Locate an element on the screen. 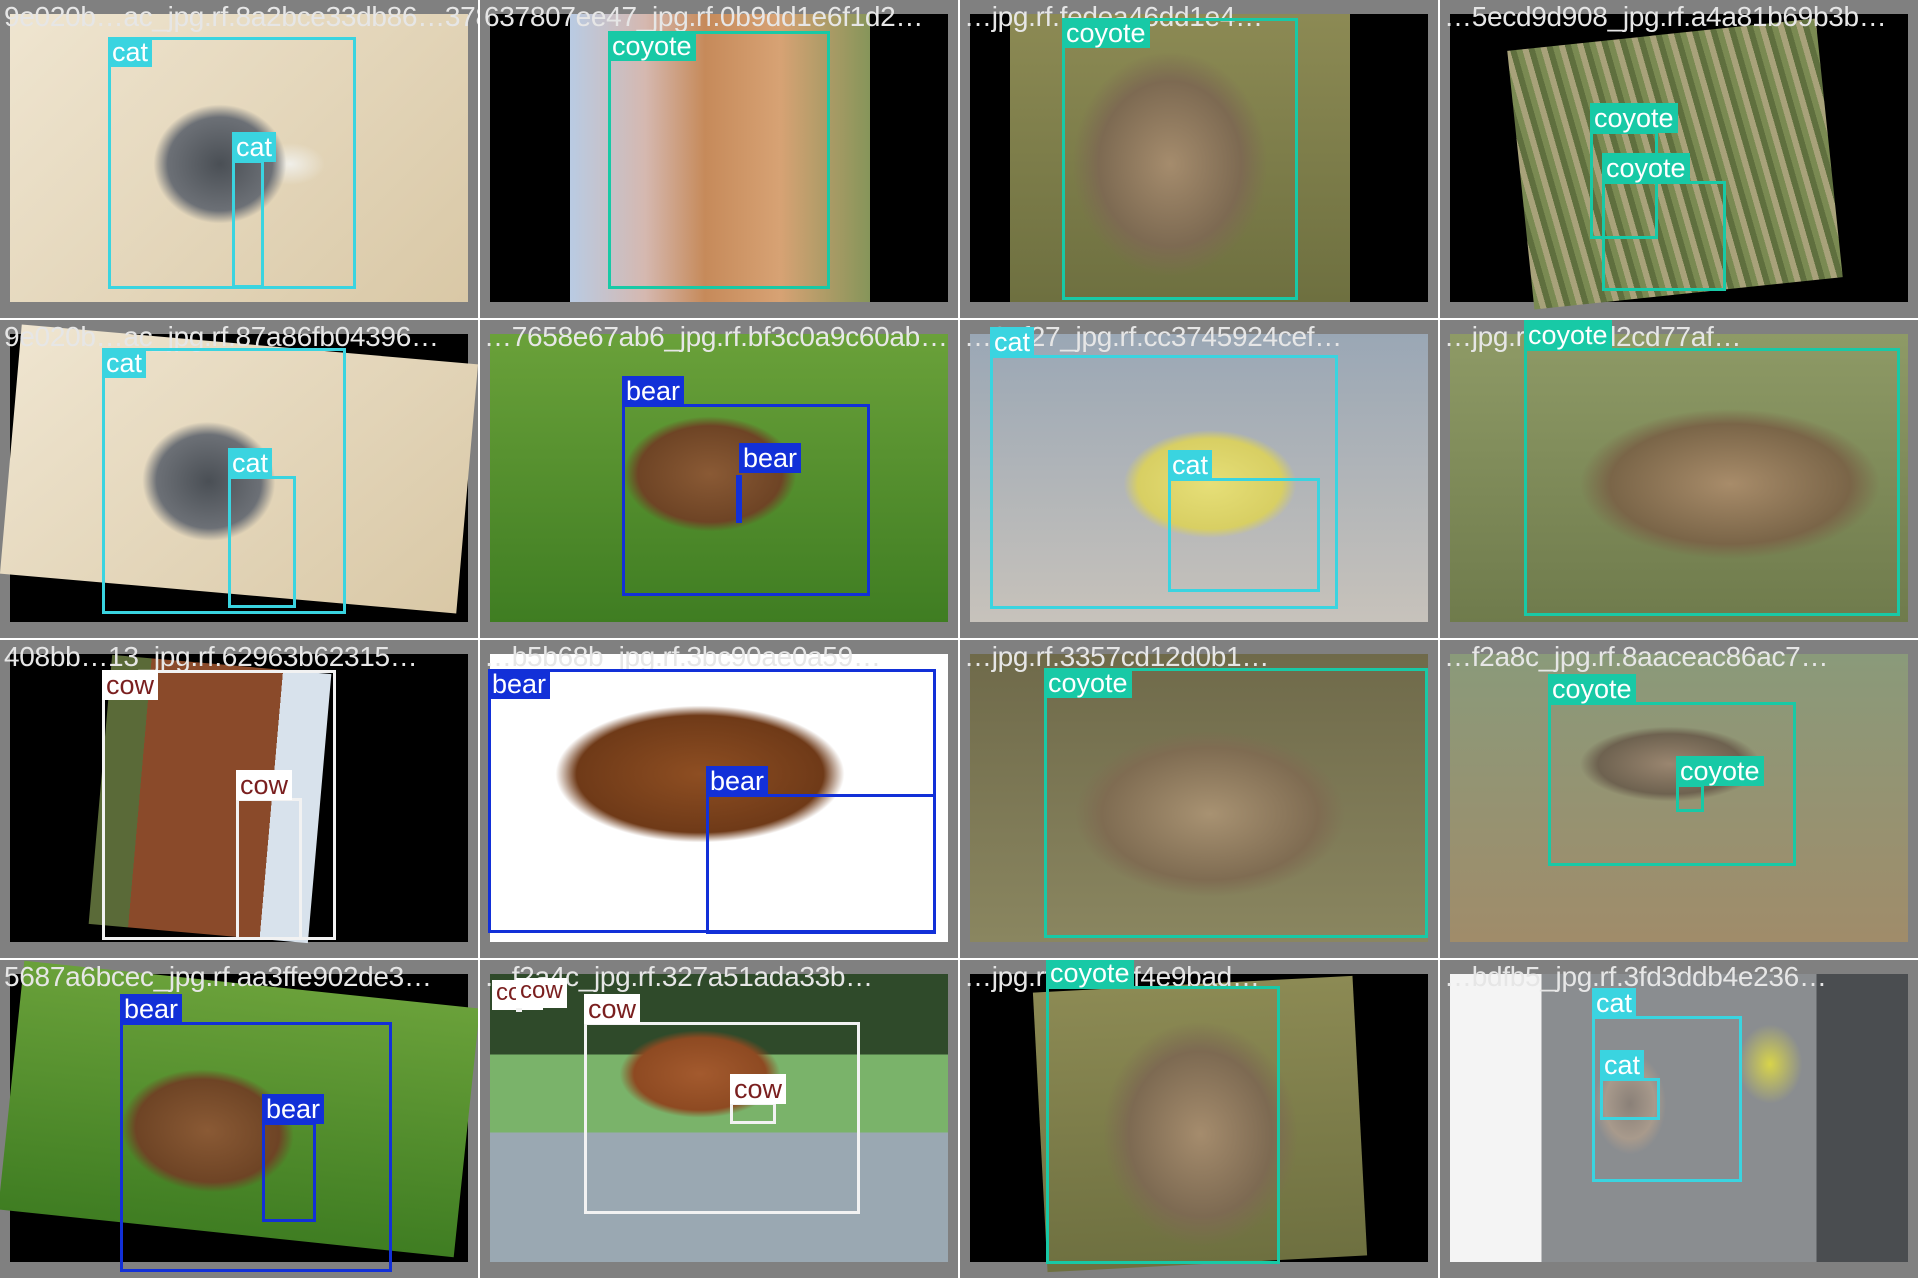 The width and height of the screenshot is (1920, 1280). mosaic-tile: …bdfb5_jpg.rf.3fd3ddb4e236… cat cat is located at coordinates (1680, 1120).